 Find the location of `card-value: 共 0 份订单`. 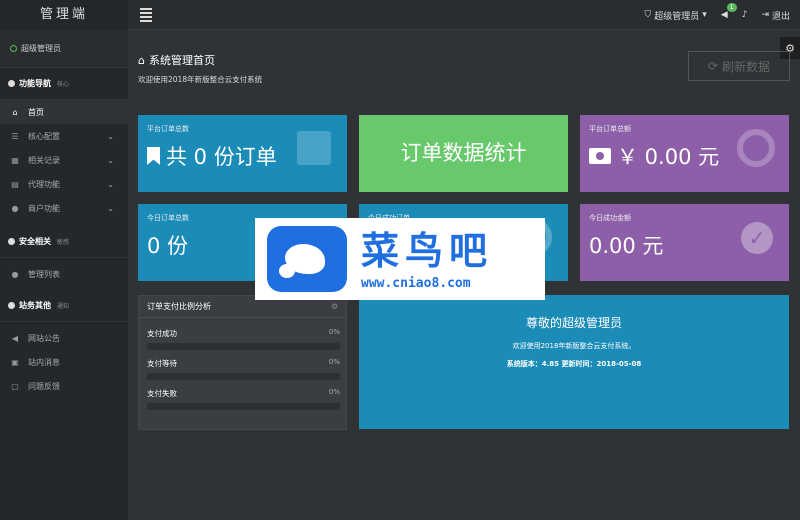

card-value: 共 0 份订单 is located at coordinates (212, 156).